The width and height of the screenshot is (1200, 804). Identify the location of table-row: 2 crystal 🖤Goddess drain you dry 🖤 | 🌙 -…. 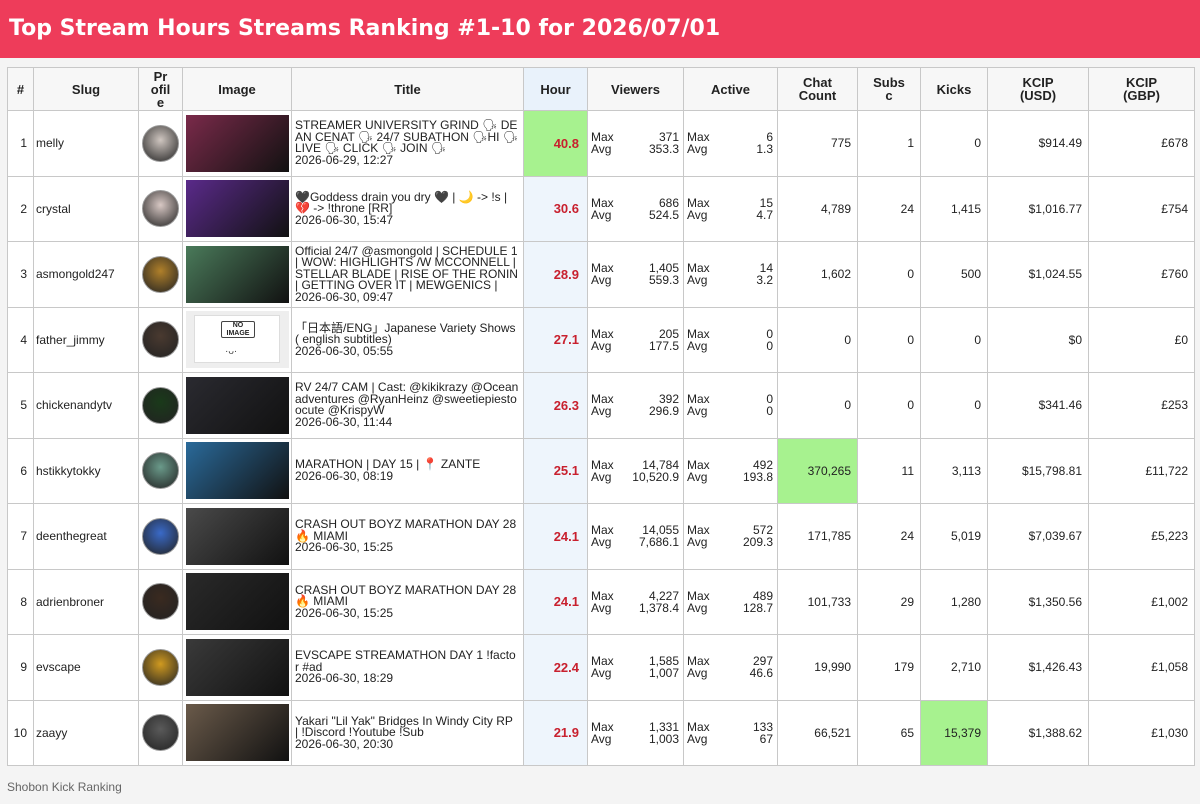
(601, 208).